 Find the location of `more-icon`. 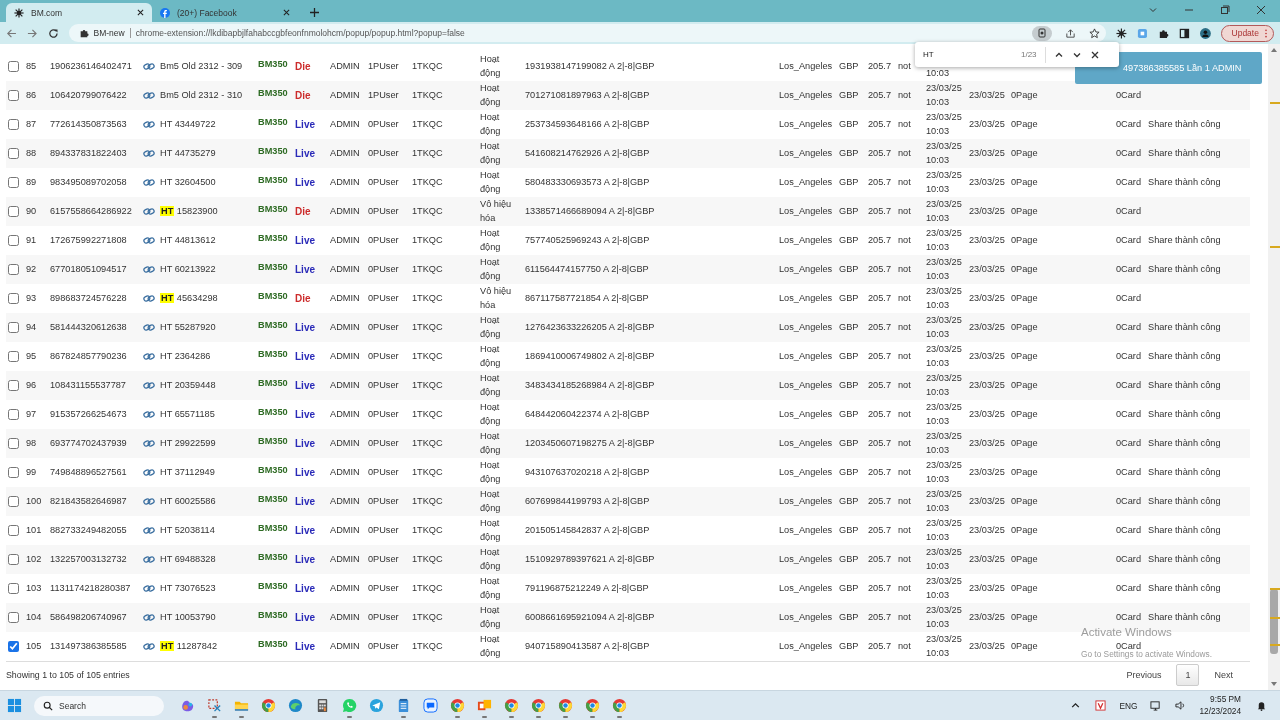

more-icon is located at coordinates (1265, 33).